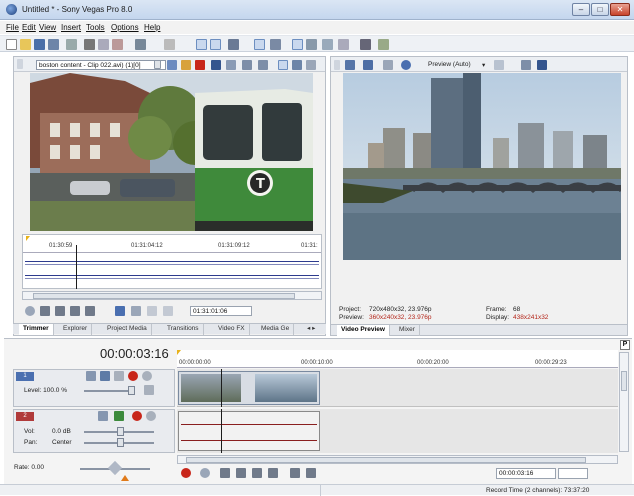 The image size is (634, 496). What do you see at coordinates (311, 329) in the screenshot?
I see `tab-scroll-arrows-icon: ◂ ▸` at bounding box center [311, 329].